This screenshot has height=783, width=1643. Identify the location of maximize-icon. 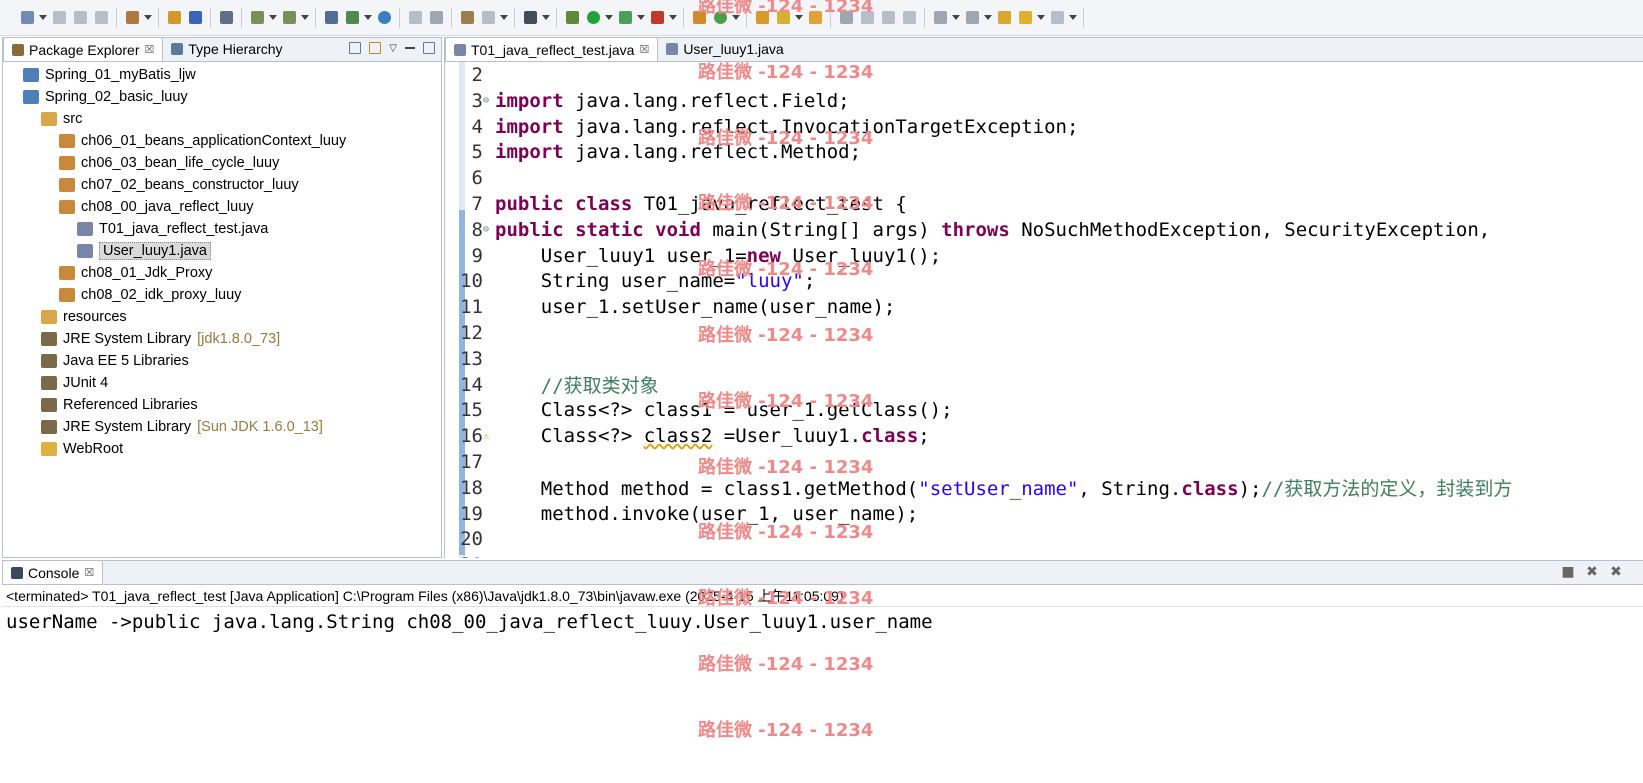
(429, 48).